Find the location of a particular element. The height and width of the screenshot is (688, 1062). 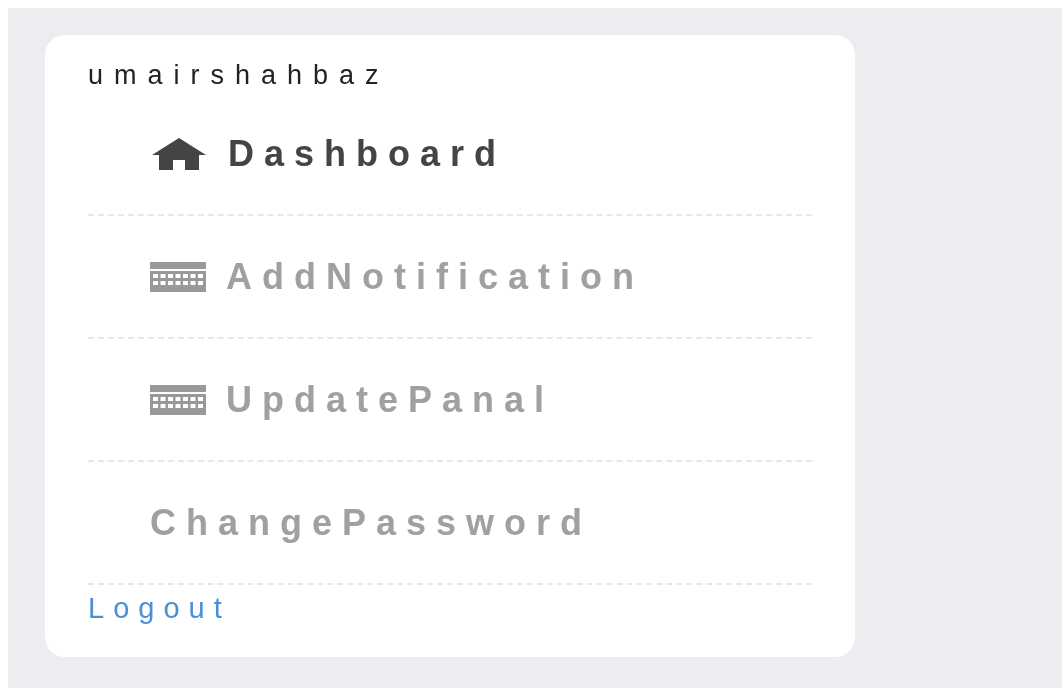

menu-item: Dashboard is located at coordinates (328, 153).